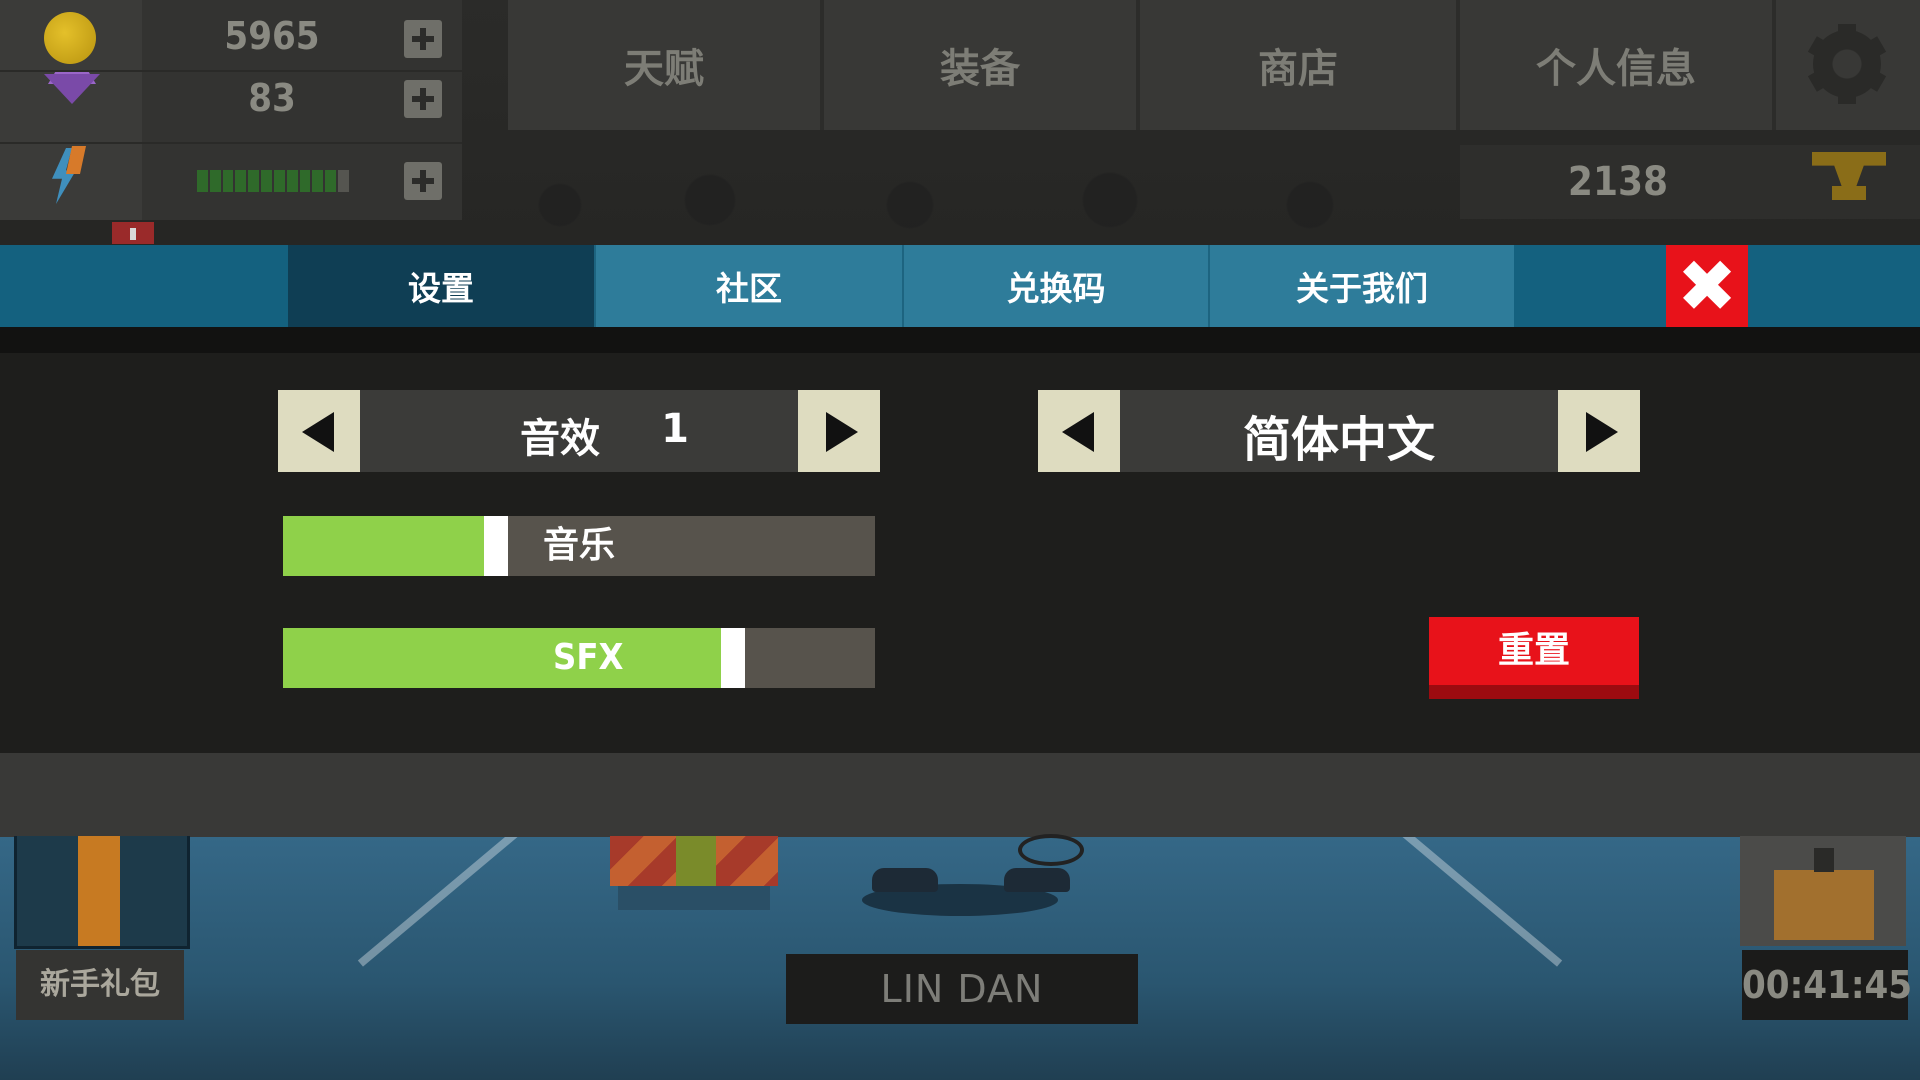  Describe the element at coordinates (496, 546) in the screenshot. I see `music-slider-handle` at that location.